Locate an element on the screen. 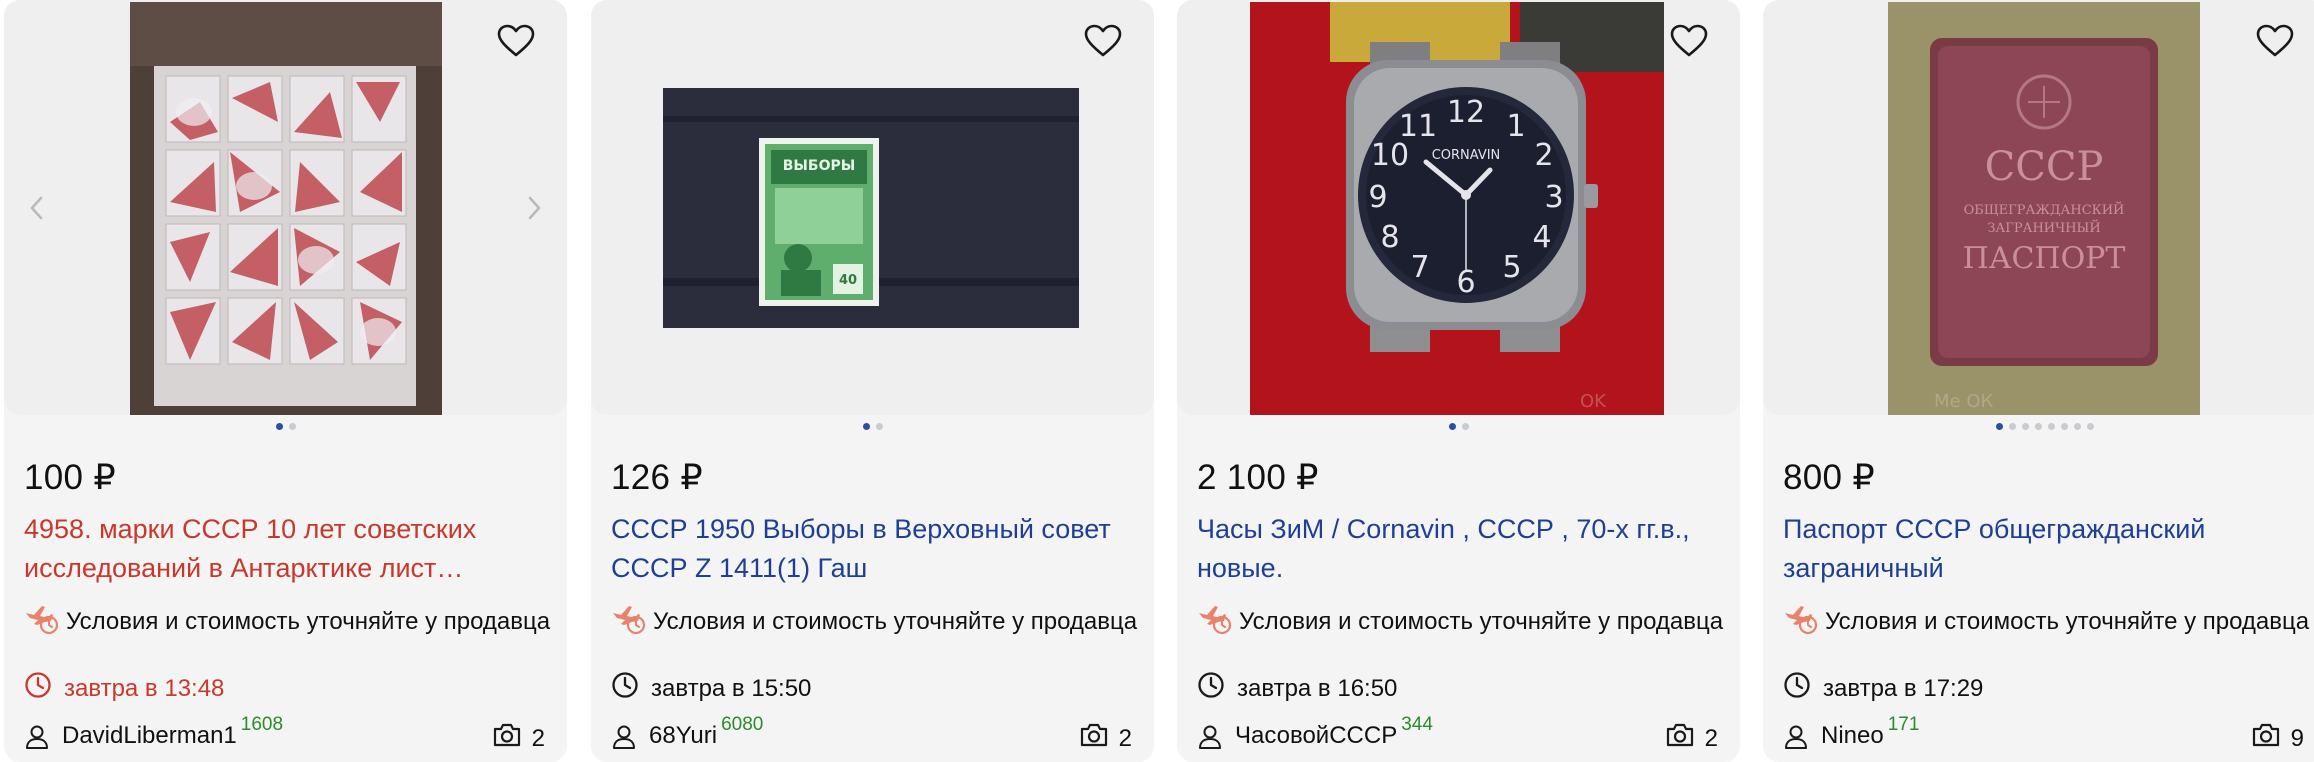 The height and width of the screenshot is (762, 2314). photo-count-value: 9 is located at coordinates (2297, 738).